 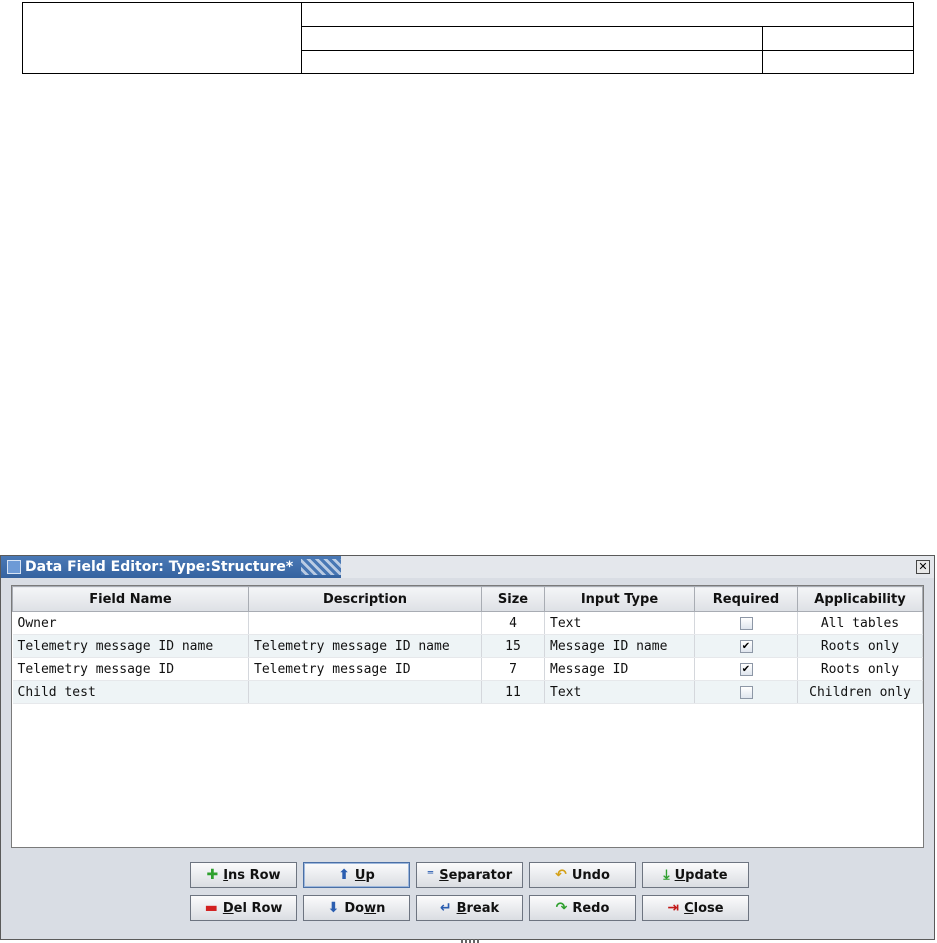 I want to click on cell-applicability: Children only, so click(x=860, y=692).